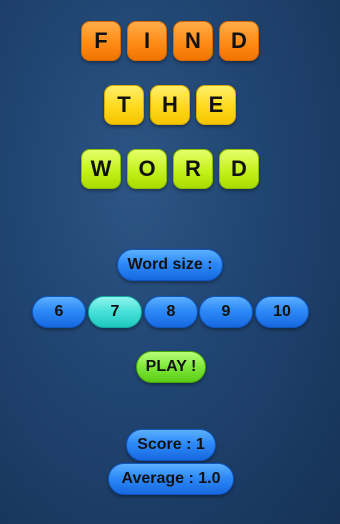  Describe the element at coordinates (193, 41) in the screenshot. I see `title-letter-tile: N` at that location.